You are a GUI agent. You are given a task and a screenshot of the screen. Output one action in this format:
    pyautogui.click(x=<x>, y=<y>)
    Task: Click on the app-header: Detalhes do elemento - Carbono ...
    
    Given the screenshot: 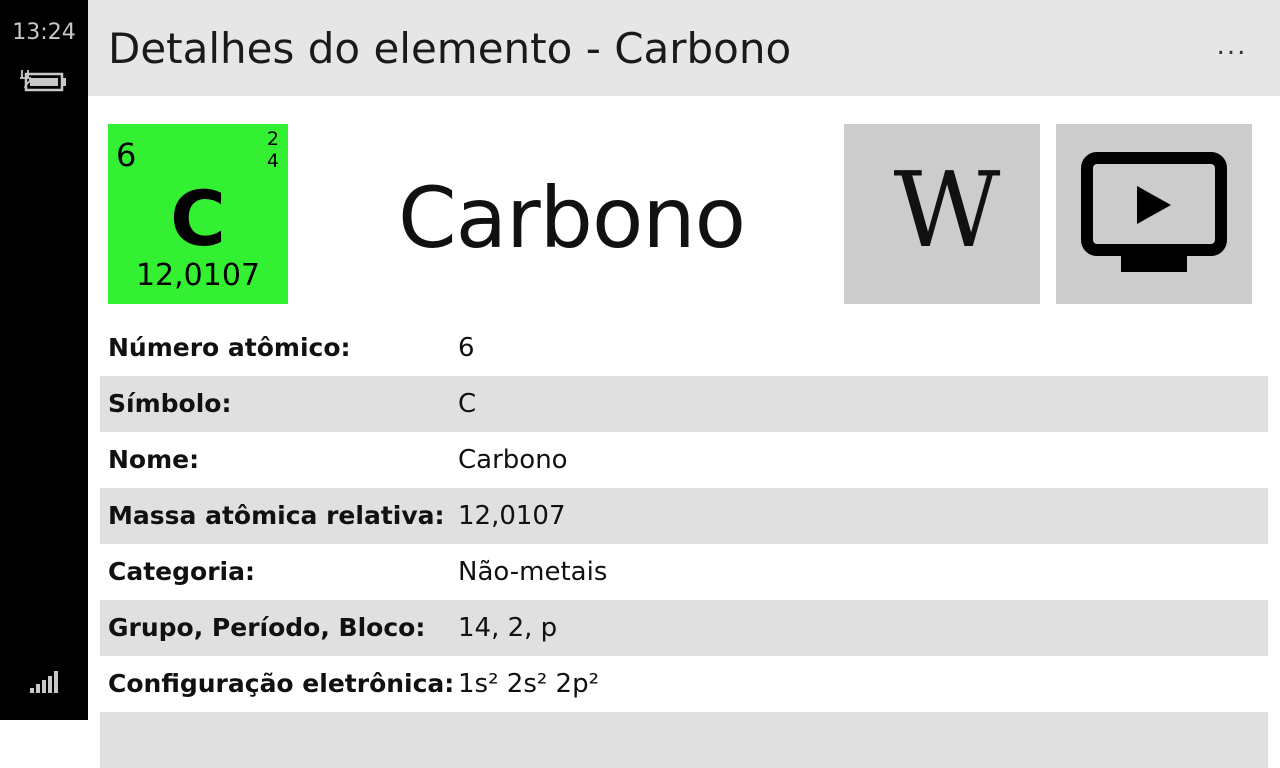 What is the action you would take?
    pyautogui.click(x=684, y=48)
    